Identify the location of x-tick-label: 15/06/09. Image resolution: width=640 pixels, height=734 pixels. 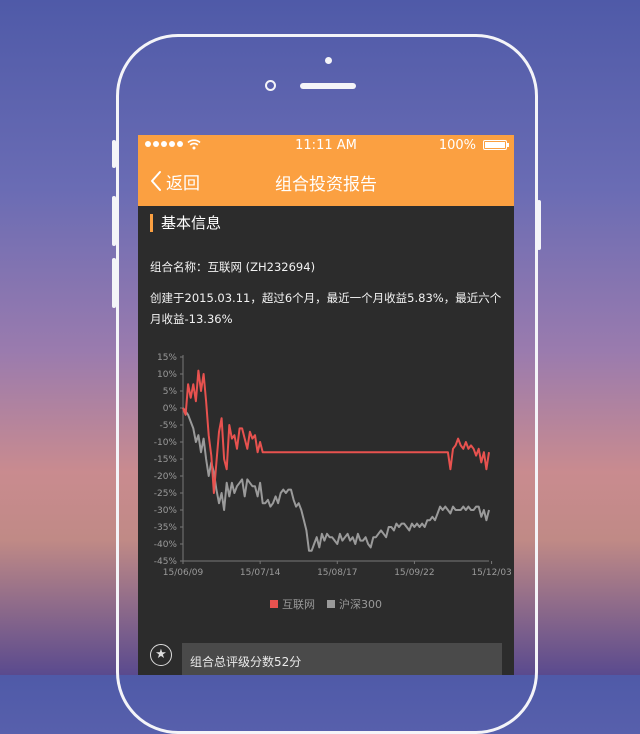
(183, 573).